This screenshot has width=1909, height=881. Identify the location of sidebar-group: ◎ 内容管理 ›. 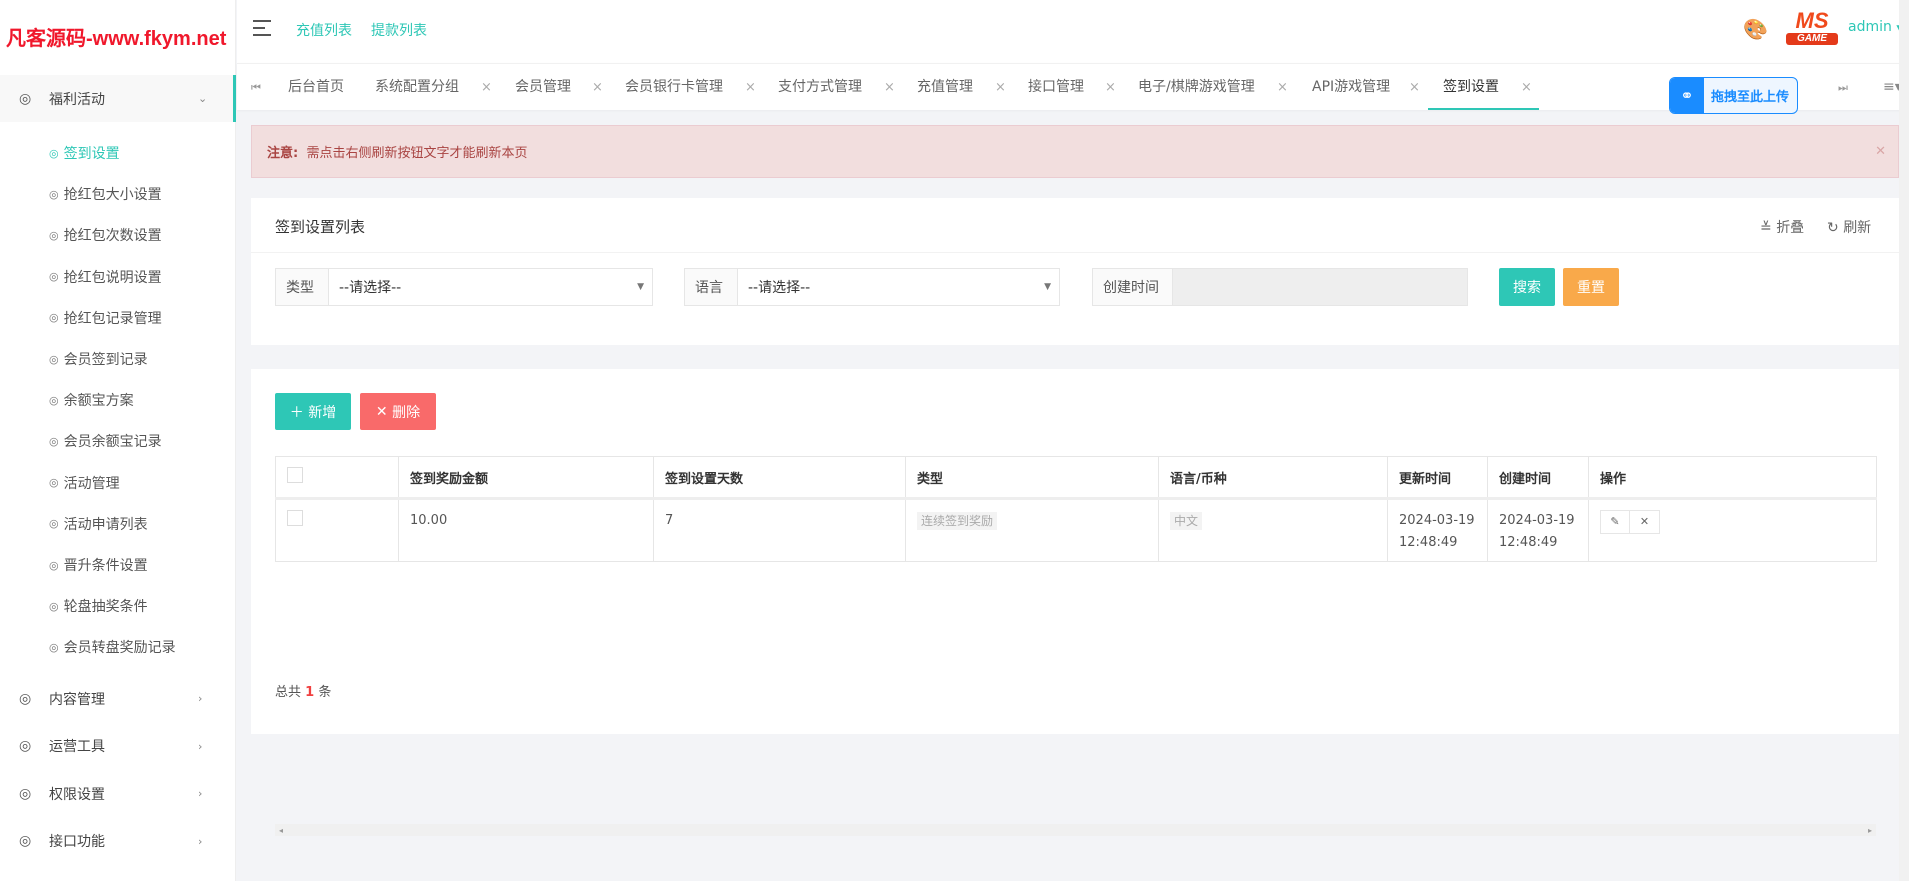
(118, 698).